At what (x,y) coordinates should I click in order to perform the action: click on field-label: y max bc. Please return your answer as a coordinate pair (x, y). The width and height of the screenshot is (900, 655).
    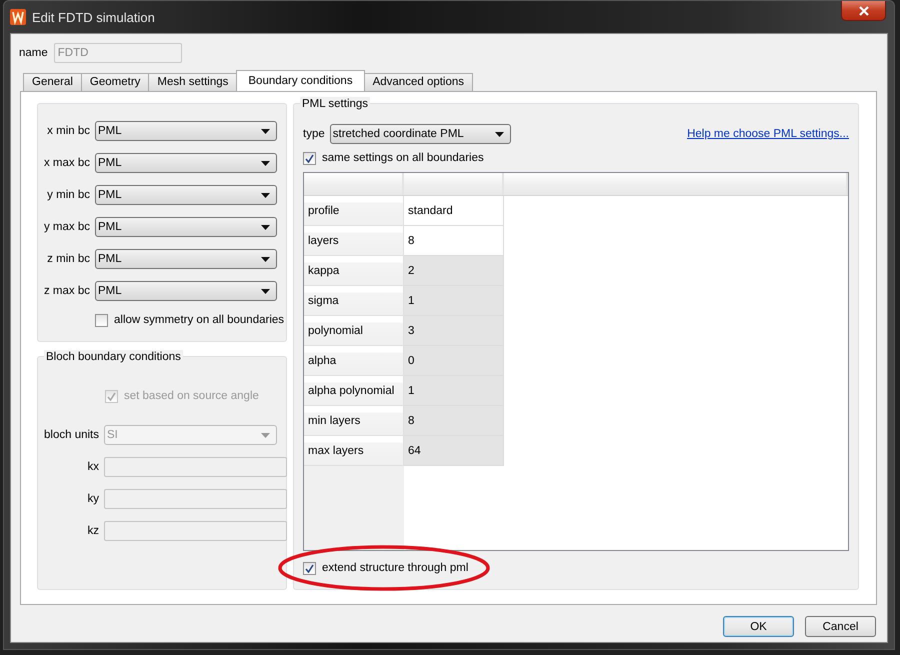
    Looking at the image, I should click on (66, 227).